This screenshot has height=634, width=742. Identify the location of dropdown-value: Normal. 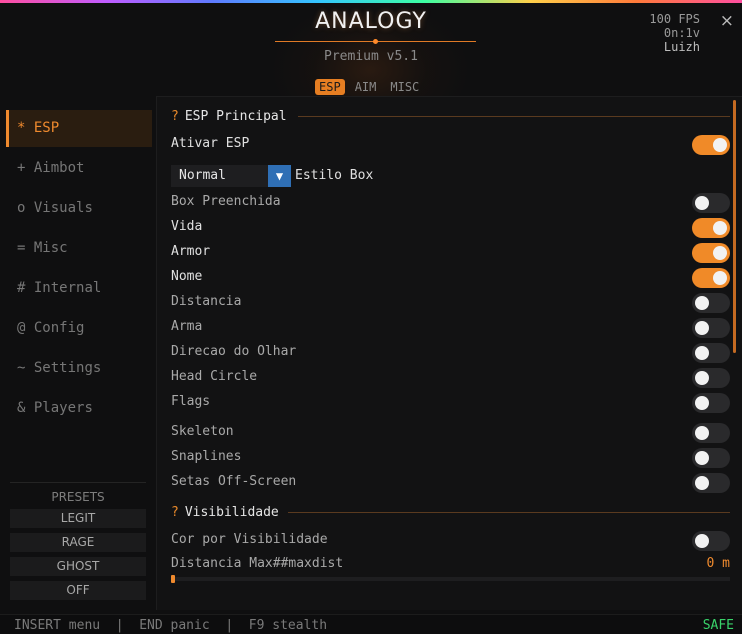
(202, 175).